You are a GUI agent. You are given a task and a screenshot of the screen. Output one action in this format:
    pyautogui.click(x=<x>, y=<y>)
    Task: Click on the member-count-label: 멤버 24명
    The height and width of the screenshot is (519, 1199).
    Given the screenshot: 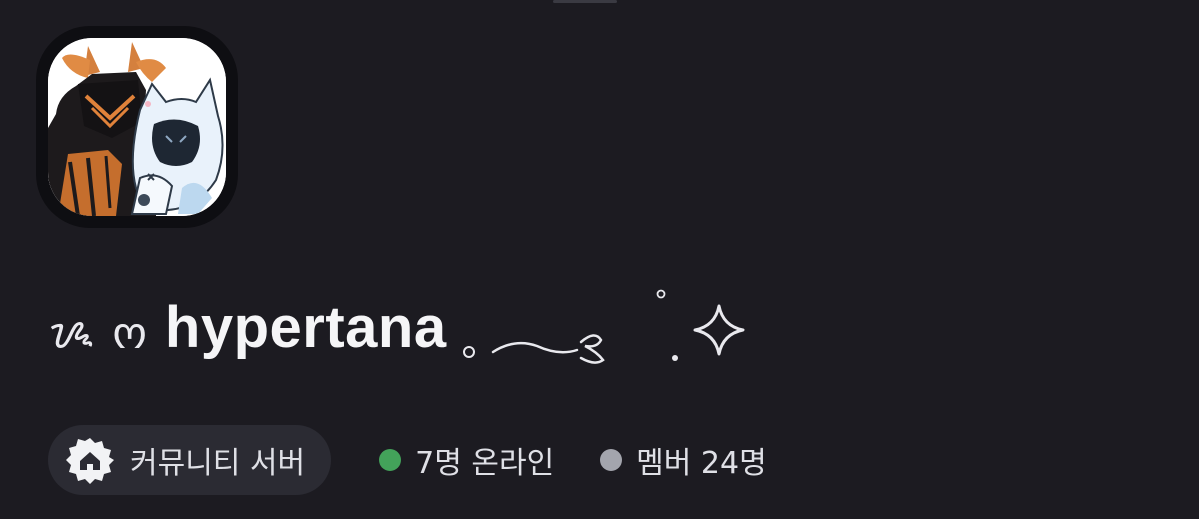 What is the action you would take?
    pyautogui.click(x=701, y=463)
    